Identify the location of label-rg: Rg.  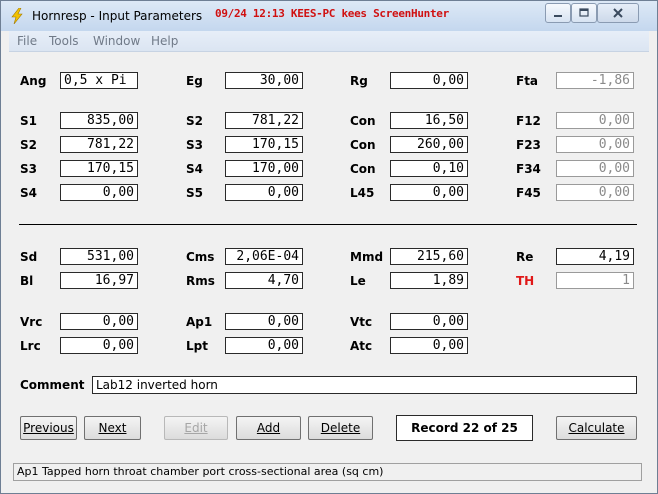
(359, 81).